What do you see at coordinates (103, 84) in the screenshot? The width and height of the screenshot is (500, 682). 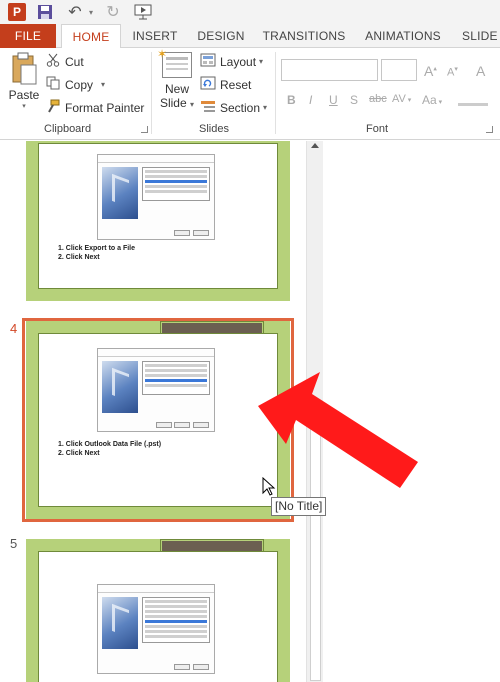 I see `copy-dropdown-icon: ▾` at bounding box center [103, 84].